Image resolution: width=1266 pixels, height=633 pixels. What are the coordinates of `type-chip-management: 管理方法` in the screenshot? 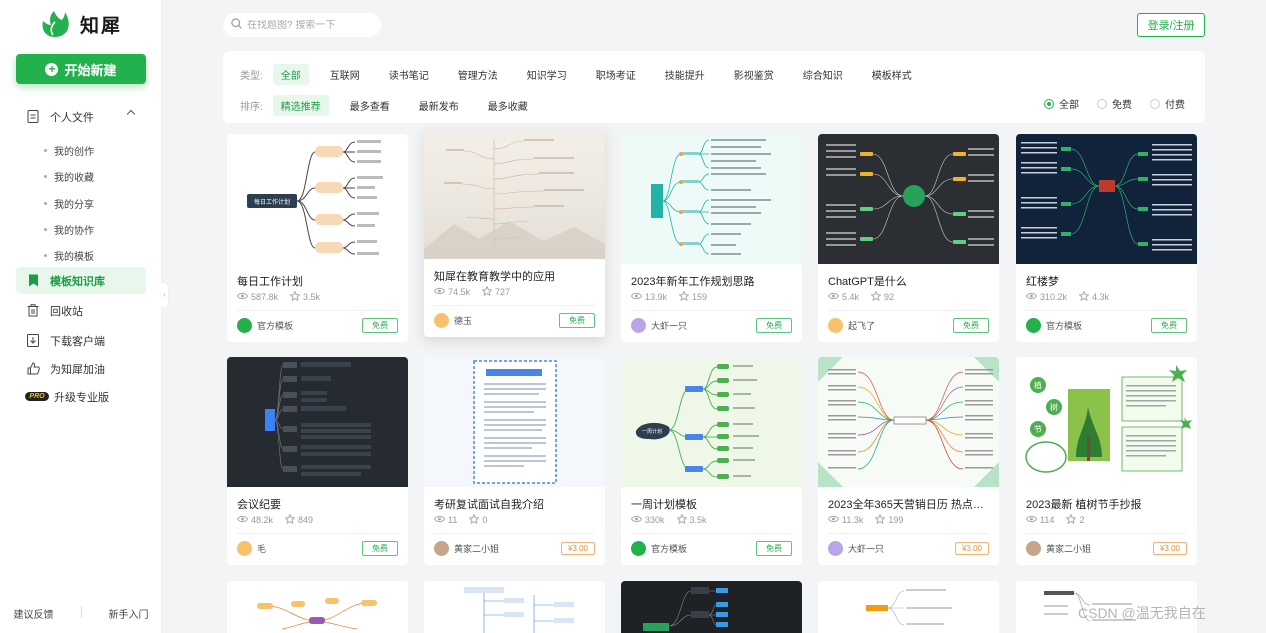 It's located at (478, 74).